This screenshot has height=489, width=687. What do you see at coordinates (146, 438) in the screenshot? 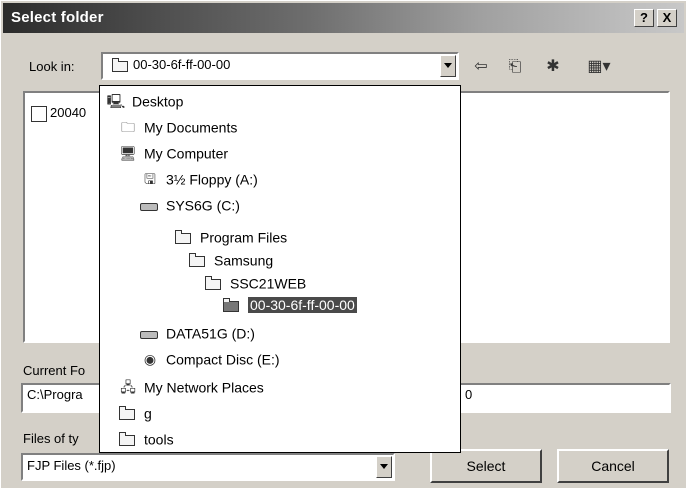
I see `dropdown-item-tools: tools` at bounding box center [146, 438].